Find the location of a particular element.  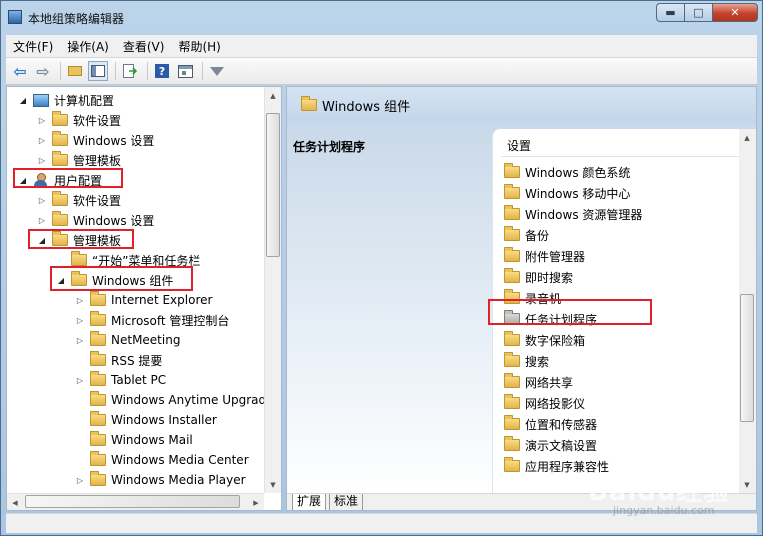

menu-file: 文件(F) is located at coordinates (33, 46).